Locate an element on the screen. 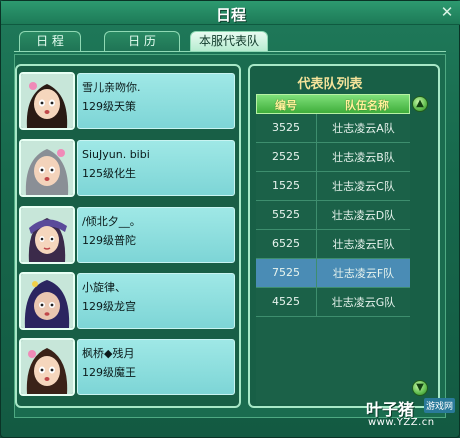  watermark: 叶子猪 游戏网 www.YZZ.cn is located at coordinates (412, 414).